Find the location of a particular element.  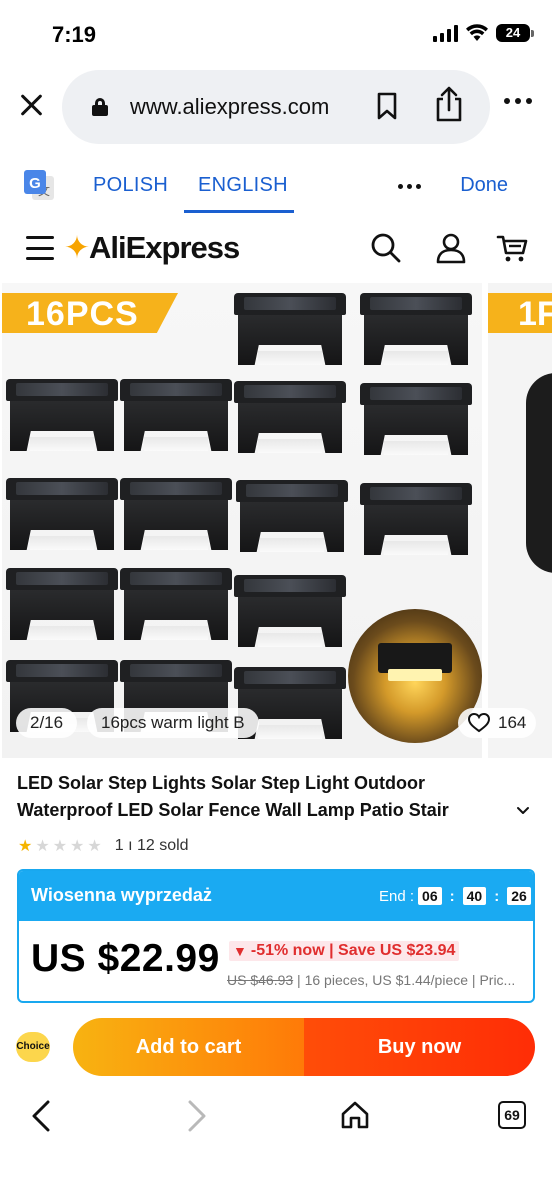

translate-more-icon is located at coordinates (409, 186).